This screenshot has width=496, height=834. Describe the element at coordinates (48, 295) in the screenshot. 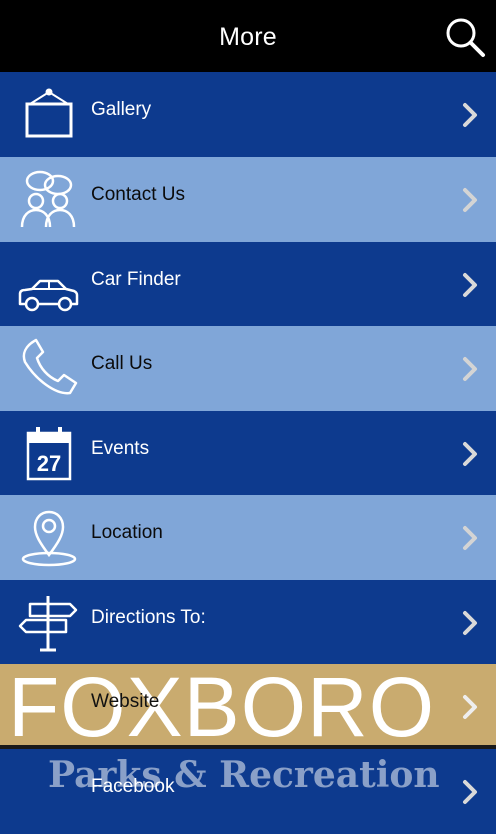

I see `car-icon` at that location.